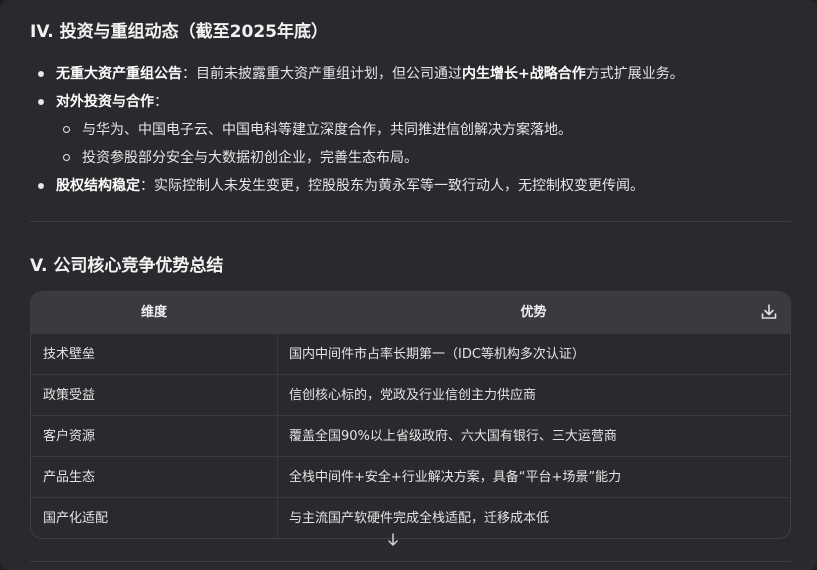  Describe the element at coordinates (327, 130) in the screenshot. I see `sub-list-item-text: 与华为、中国电子云、中国电科等建立深度合作，共同推进信创解决方案落地。` at that location.